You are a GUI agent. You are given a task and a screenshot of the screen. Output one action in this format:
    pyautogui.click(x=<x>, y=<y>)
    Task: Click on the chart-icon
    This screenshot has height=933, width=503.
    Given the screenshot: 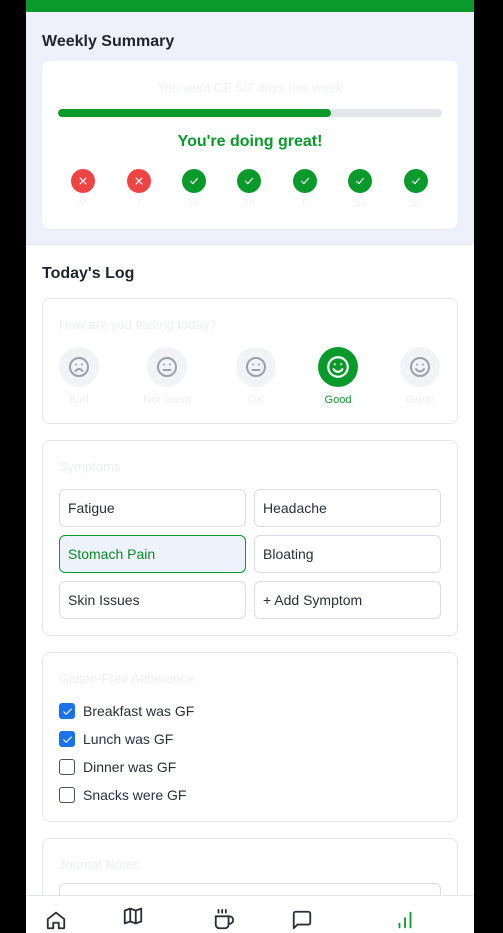 What is the action you would take?
    pyautogui.click(x=405, y=920)
    